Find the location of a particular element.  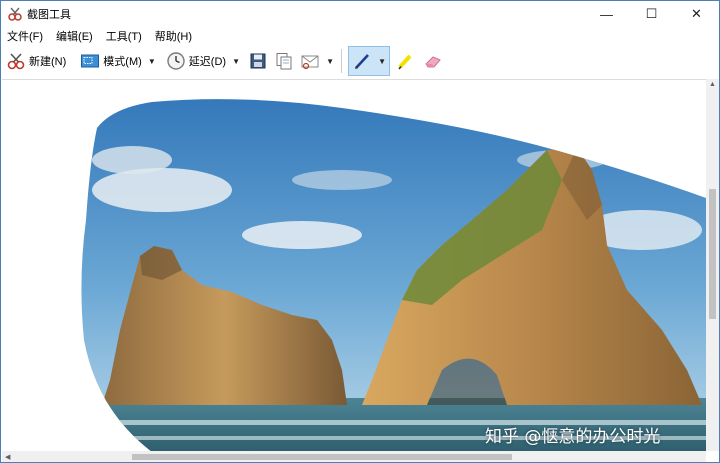

clock-icon is located at coordinates (176, 61).